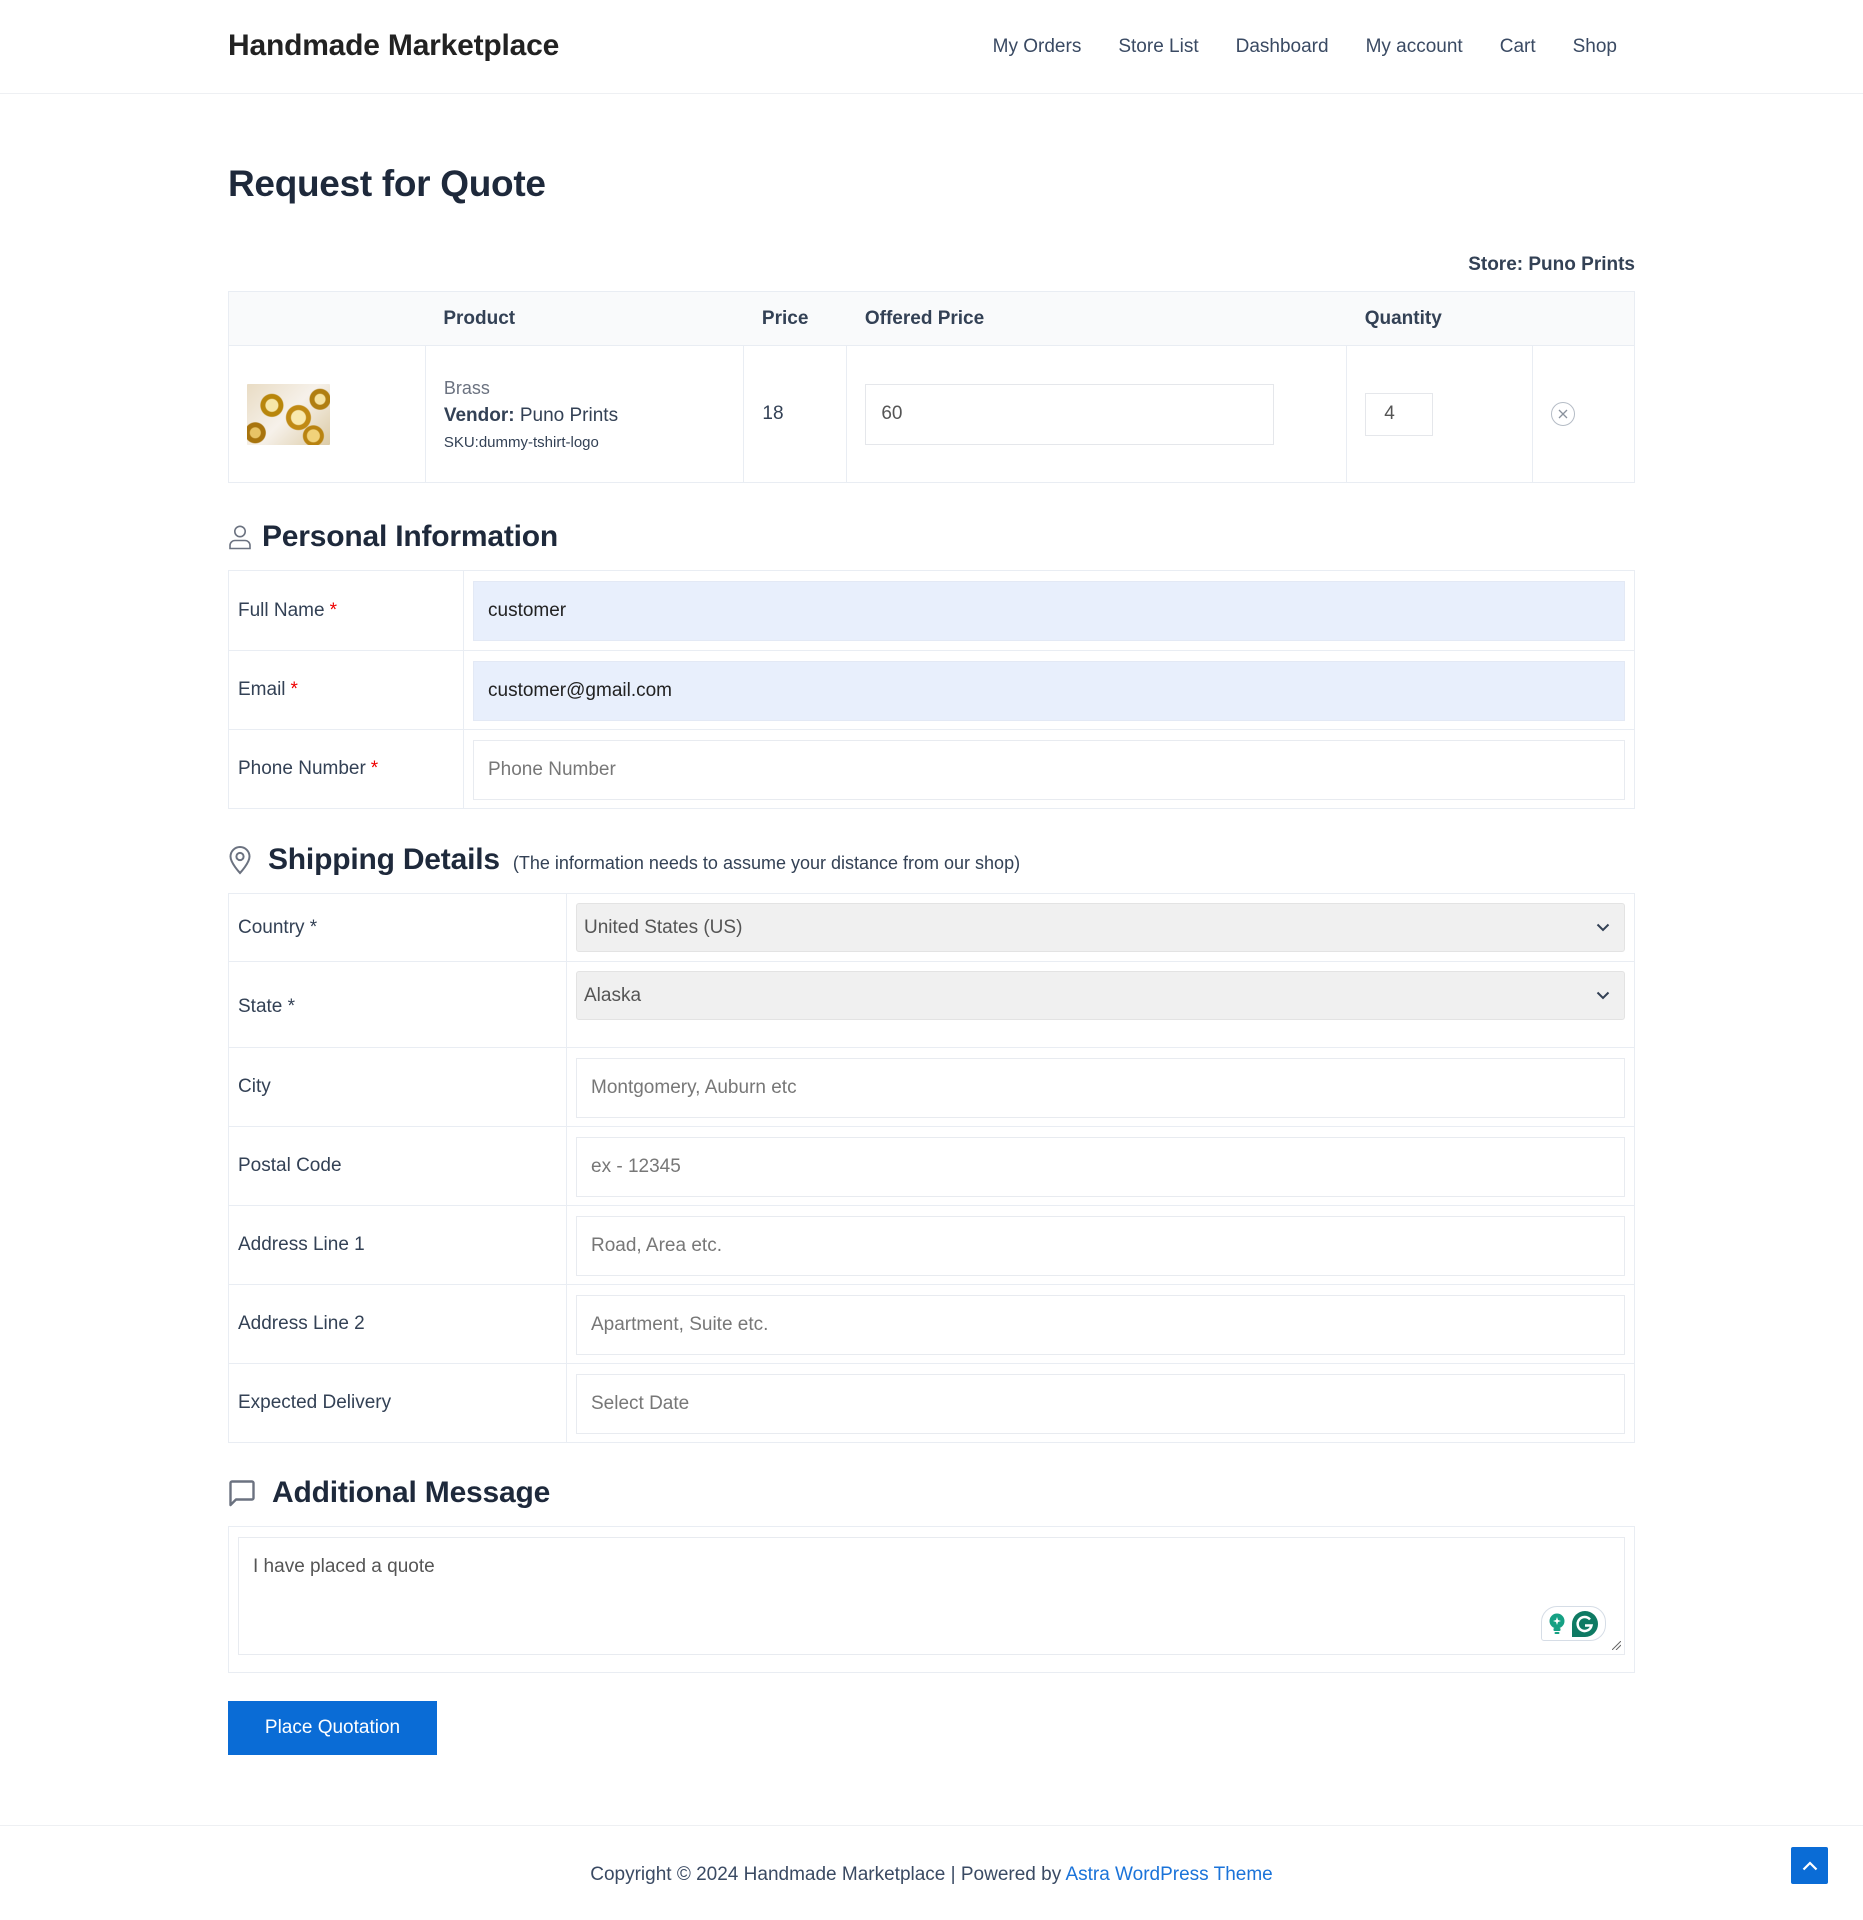 The height and width of the screenshot is (1920, 1863). What do you see at coordinates (288, 414) in the screenshot?
I see `product-thumbnail` at bounding box center [288, 414].